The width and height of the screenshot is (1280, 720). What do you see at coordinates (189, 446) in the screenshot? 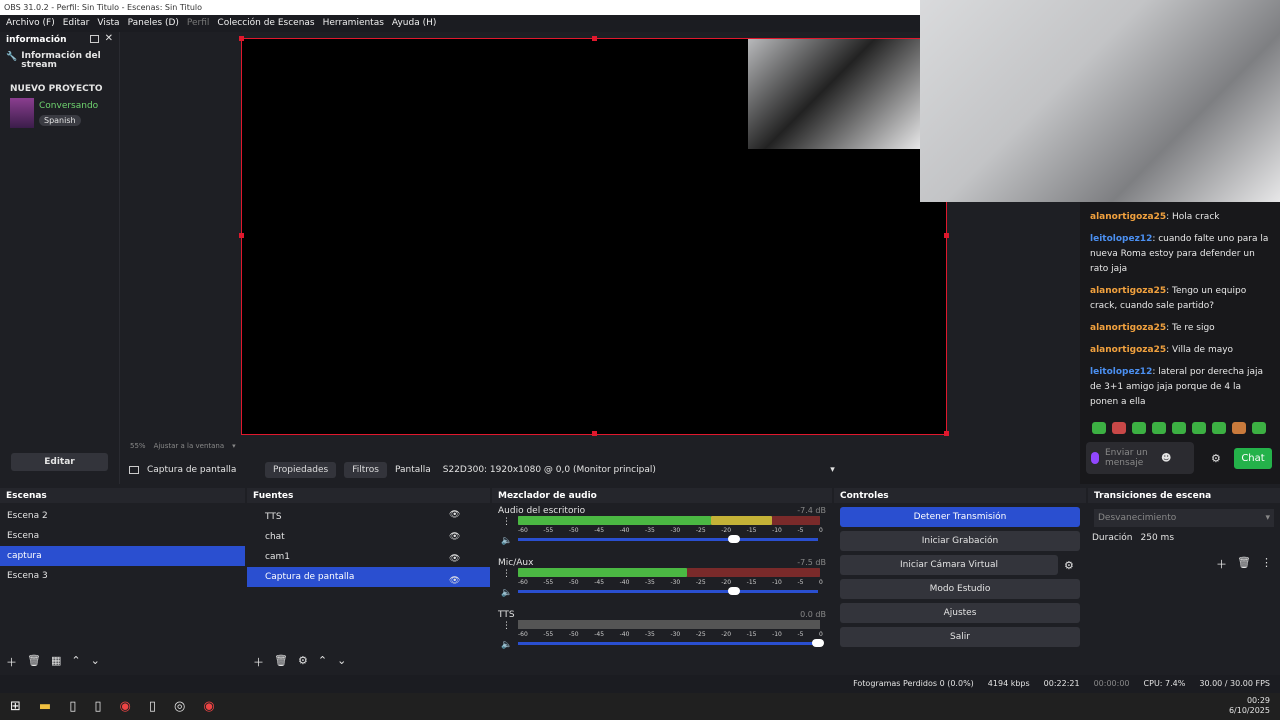
I see `fit-to-window: Ajustar a la ventana` at bounding box center [189, 446].